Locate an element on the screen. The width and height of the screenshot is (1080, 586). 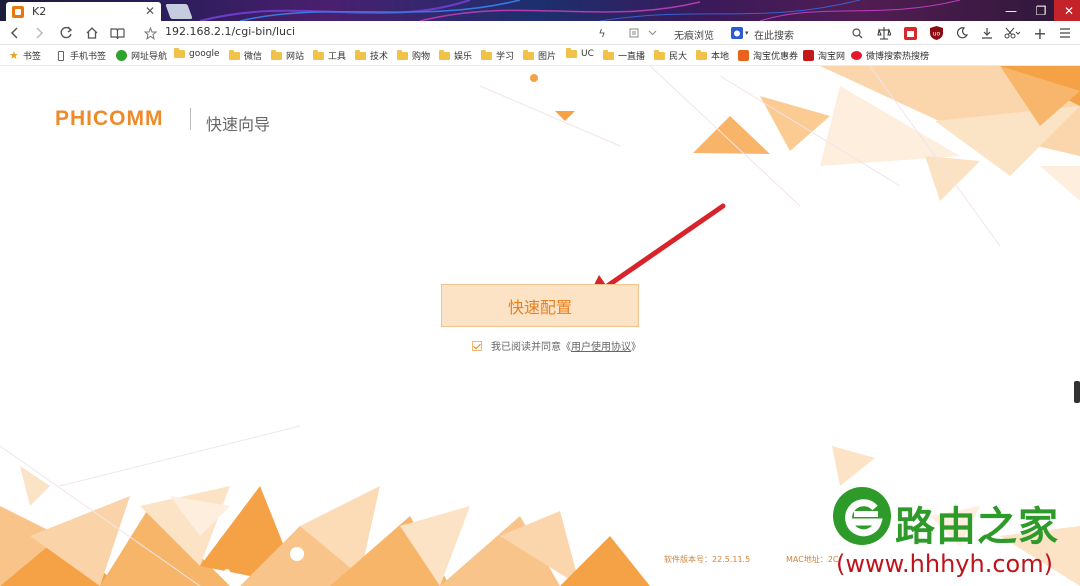
add-icon: + is located at coordinates (1040, 33).